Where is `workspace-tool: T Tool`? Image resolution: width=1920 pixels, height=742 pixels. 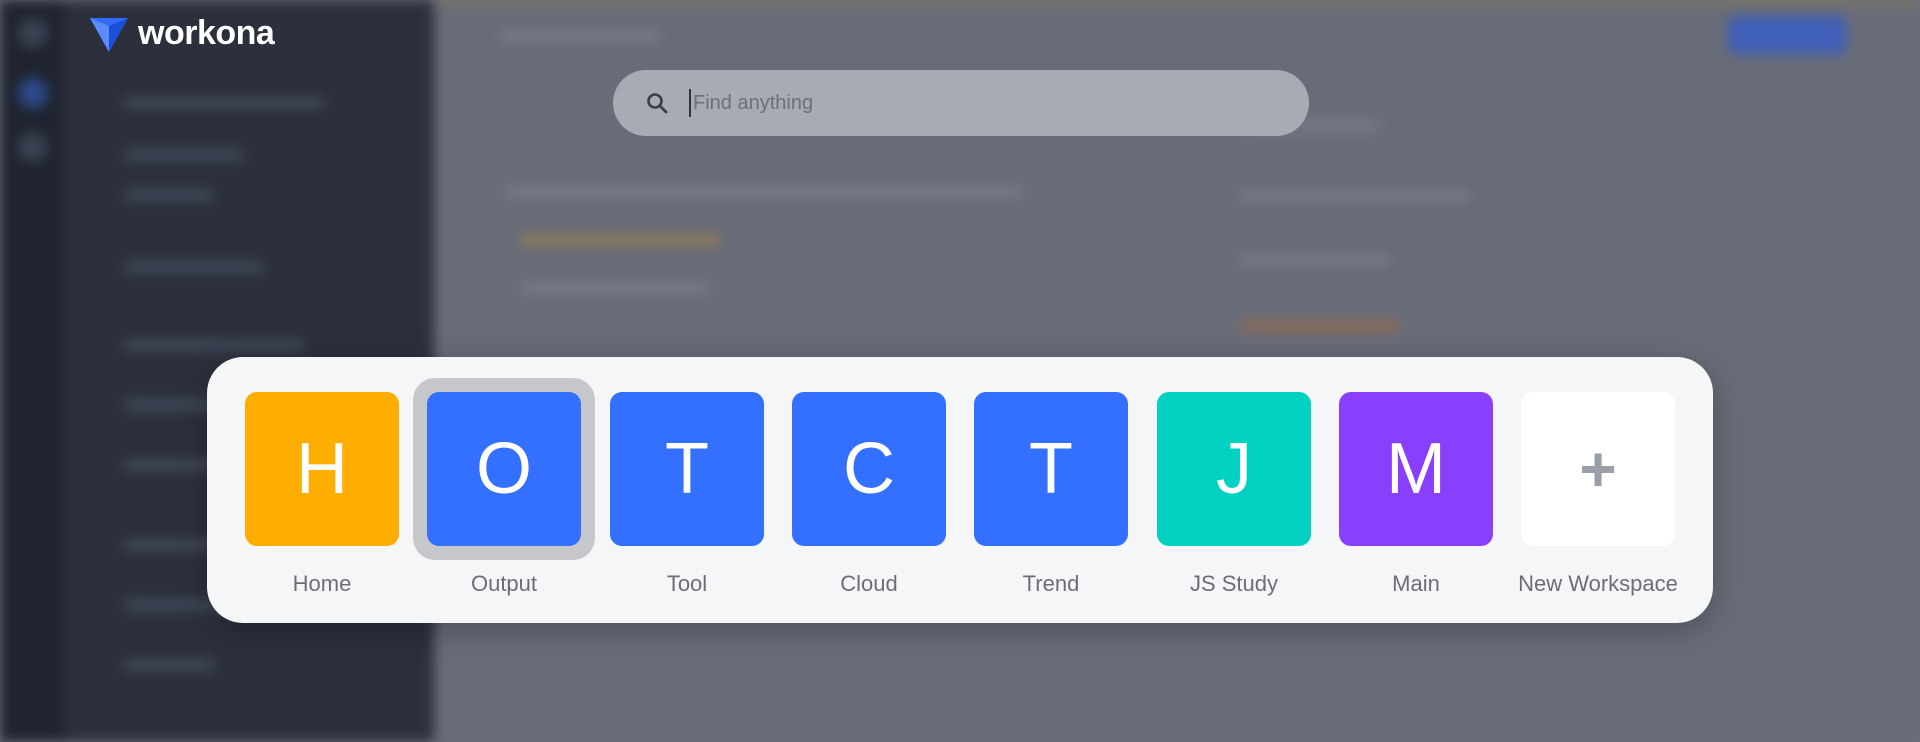 workspace-tool: T Tool is located at coordinates (687, 490).